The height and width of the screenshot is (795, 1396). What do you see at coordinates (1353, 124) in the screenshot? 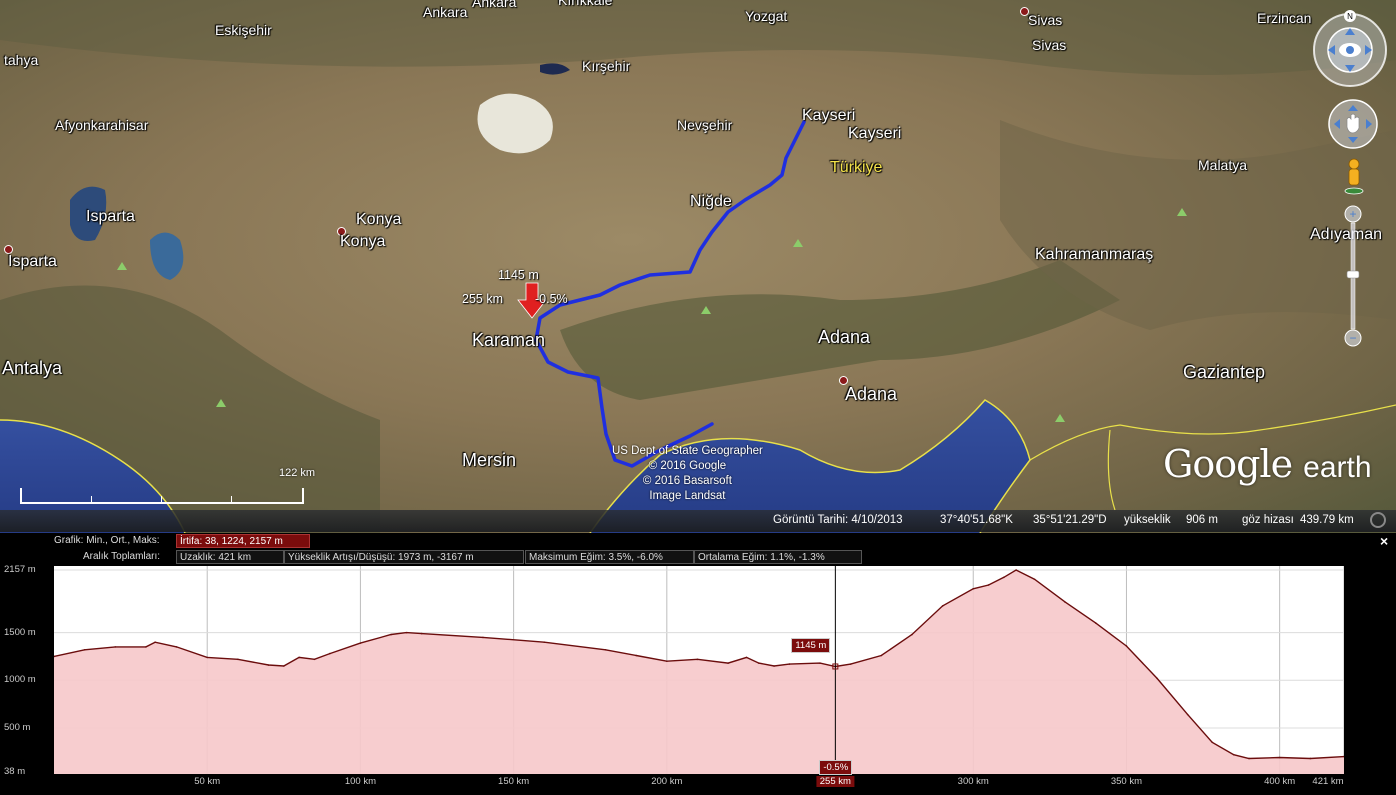
I see `move-control` at bounding box center [1353, 124].